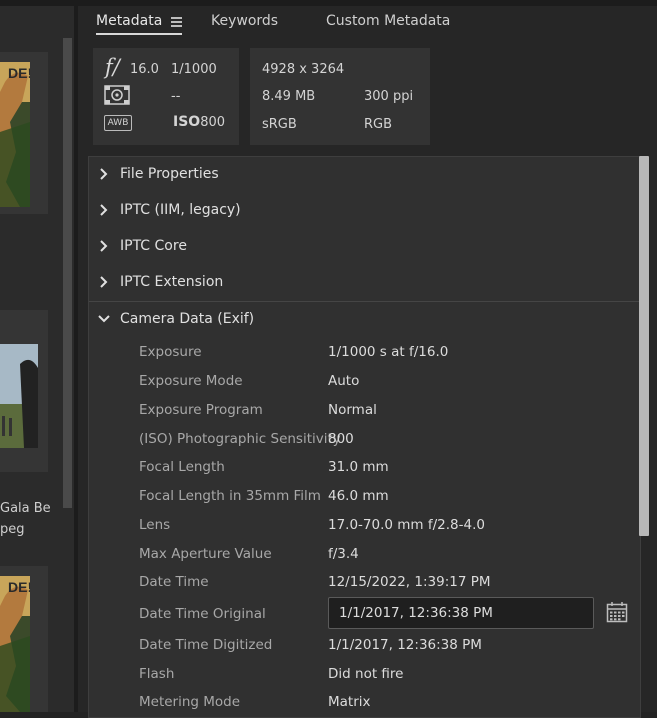 This screenshot has width=657, height=718. Describe the element at coordinates (303, 69) in the screenshot. I see `image-dimensions: 4928 x 3264` at that location.